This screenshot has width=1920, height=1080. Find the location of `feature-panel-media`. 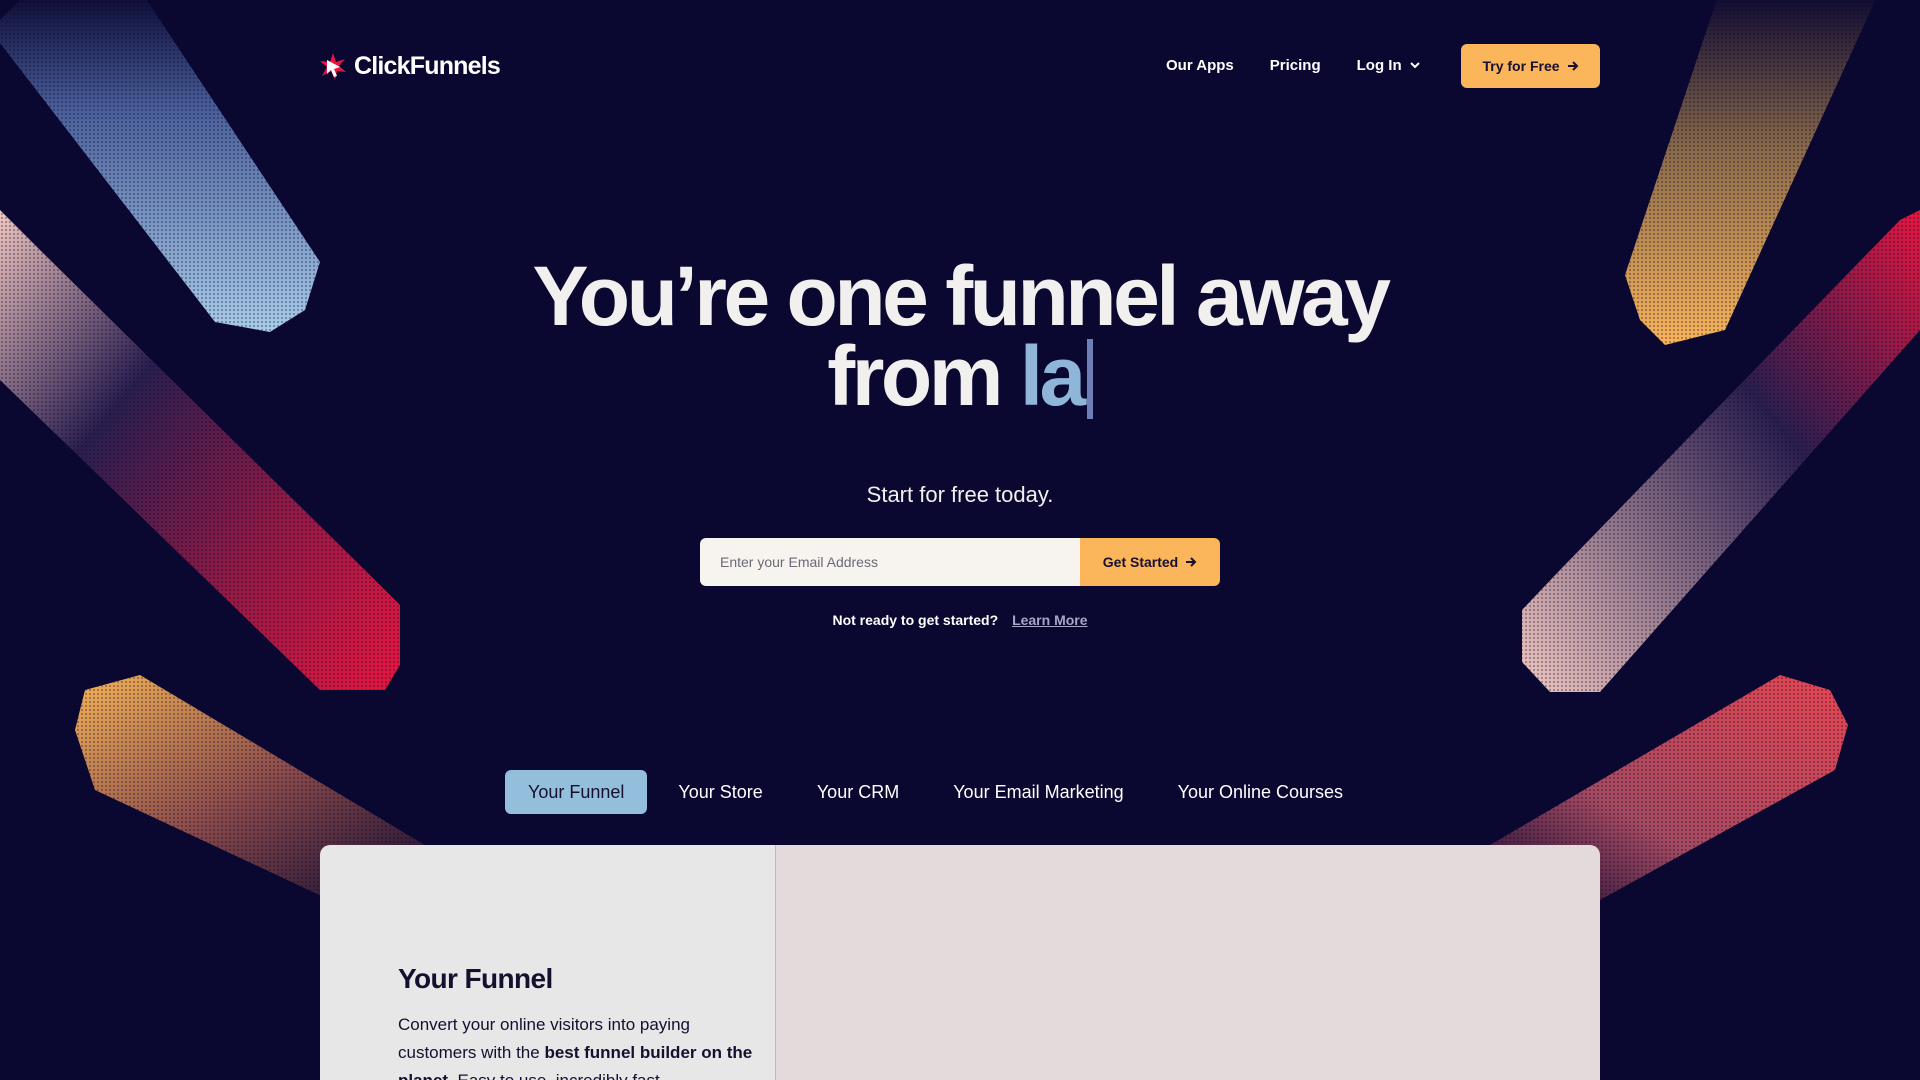

feature-panel-media is located at coordinates (1188, 962).